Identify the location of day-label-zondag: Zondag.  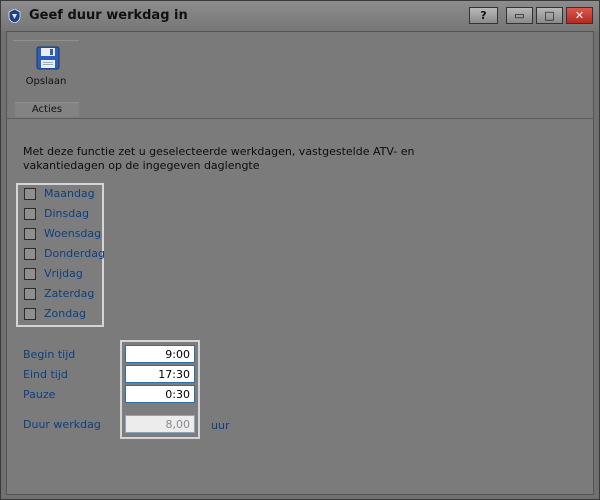
(65, 313).